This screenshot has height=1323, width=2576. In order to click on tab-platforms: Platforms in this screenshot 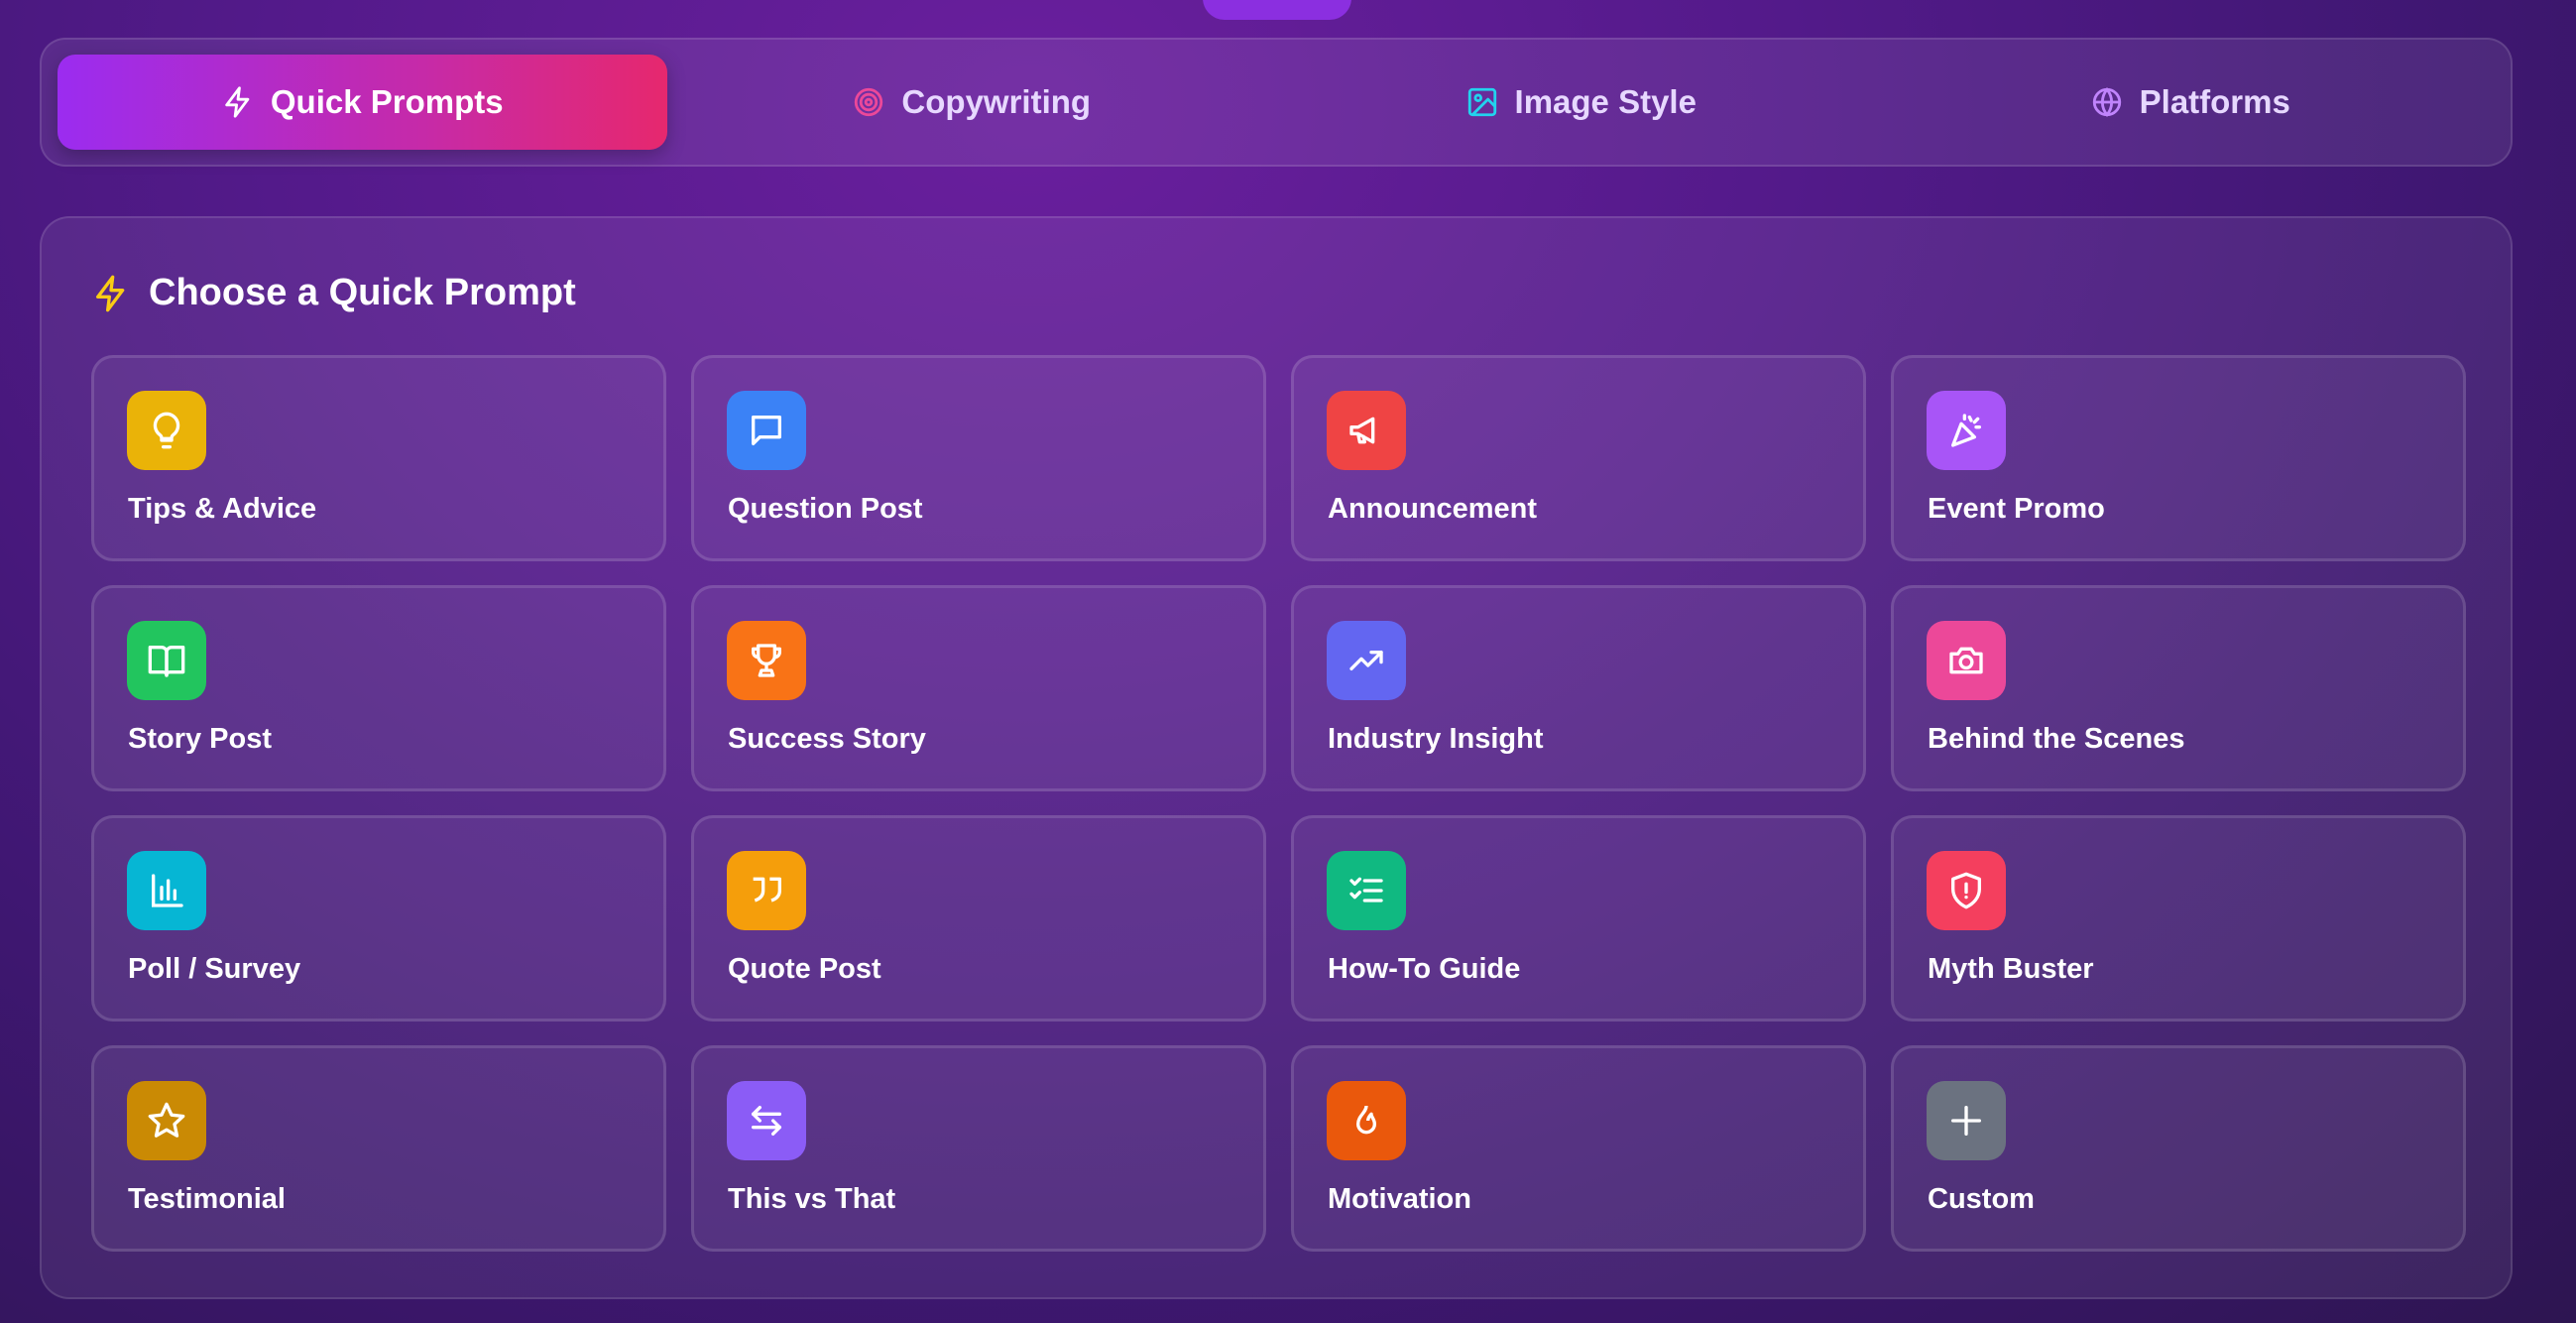, I will do `click(2191, 102)`.